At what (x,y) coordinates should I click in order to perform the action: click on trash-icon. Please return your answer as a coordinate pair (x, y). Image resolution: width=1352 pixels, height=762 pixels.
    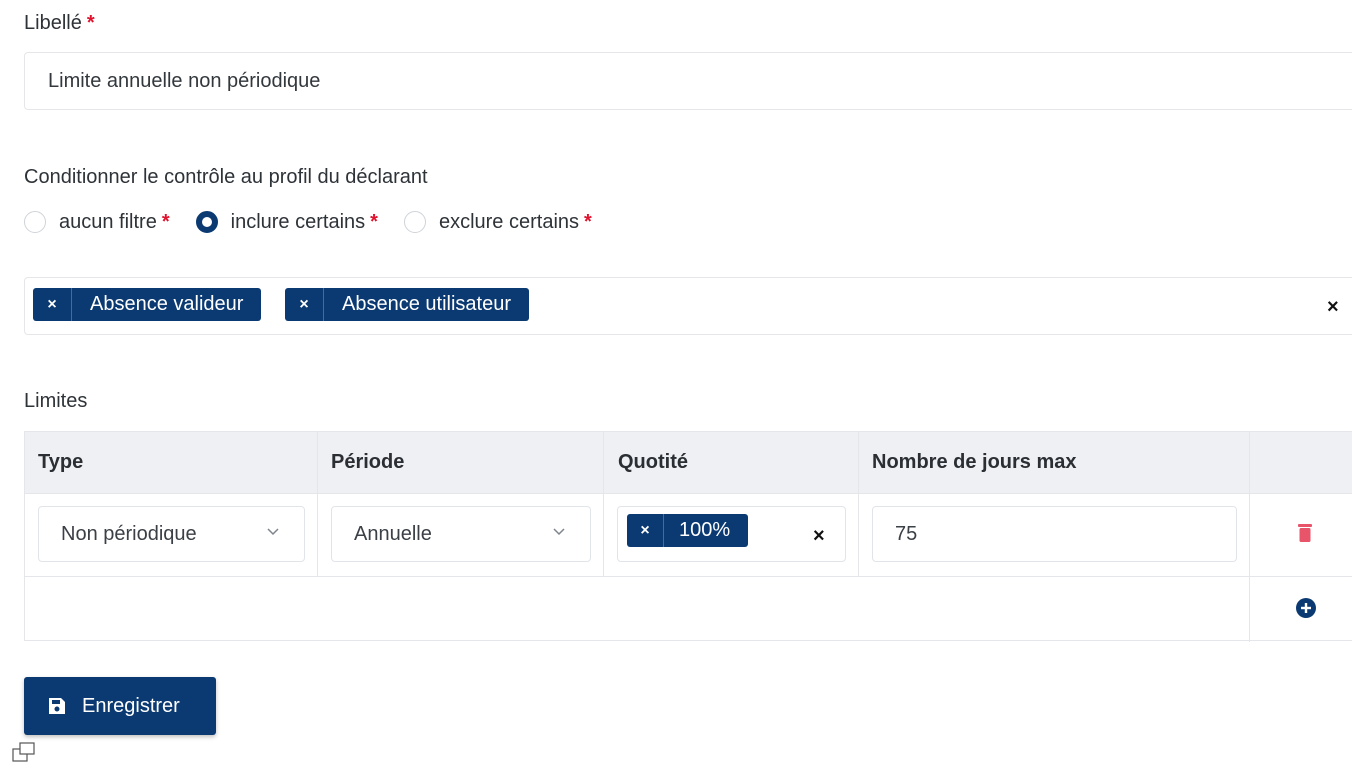
    Looking at the image, I should click on (1305, 533).